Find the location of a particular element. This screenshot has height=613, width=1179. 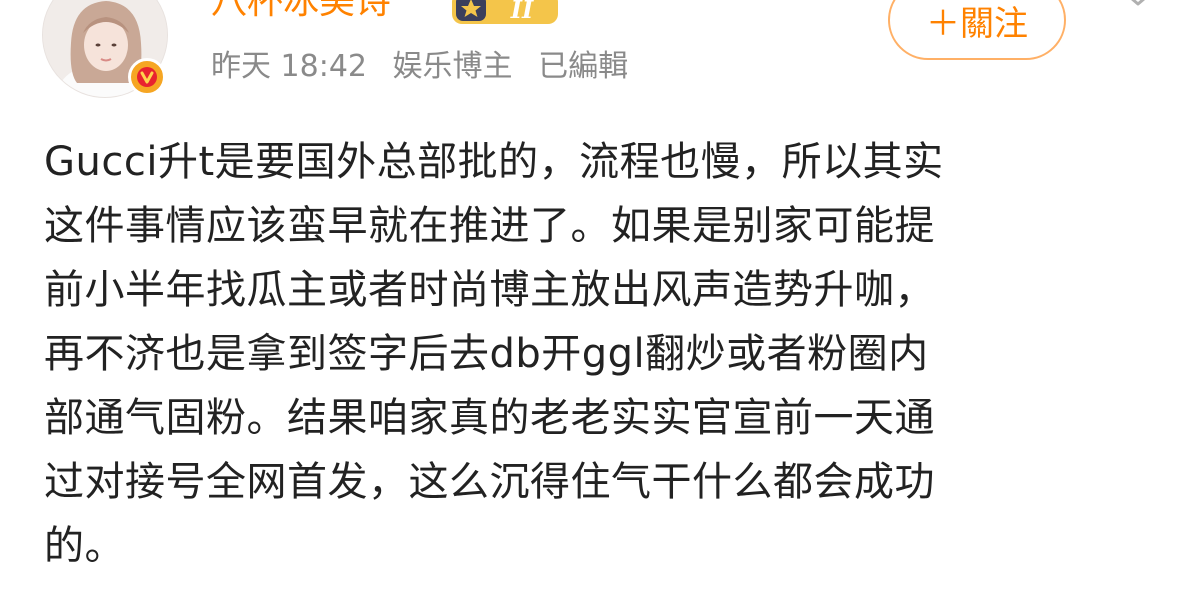

level-badge-text: II is located at coordinates (522, 12).